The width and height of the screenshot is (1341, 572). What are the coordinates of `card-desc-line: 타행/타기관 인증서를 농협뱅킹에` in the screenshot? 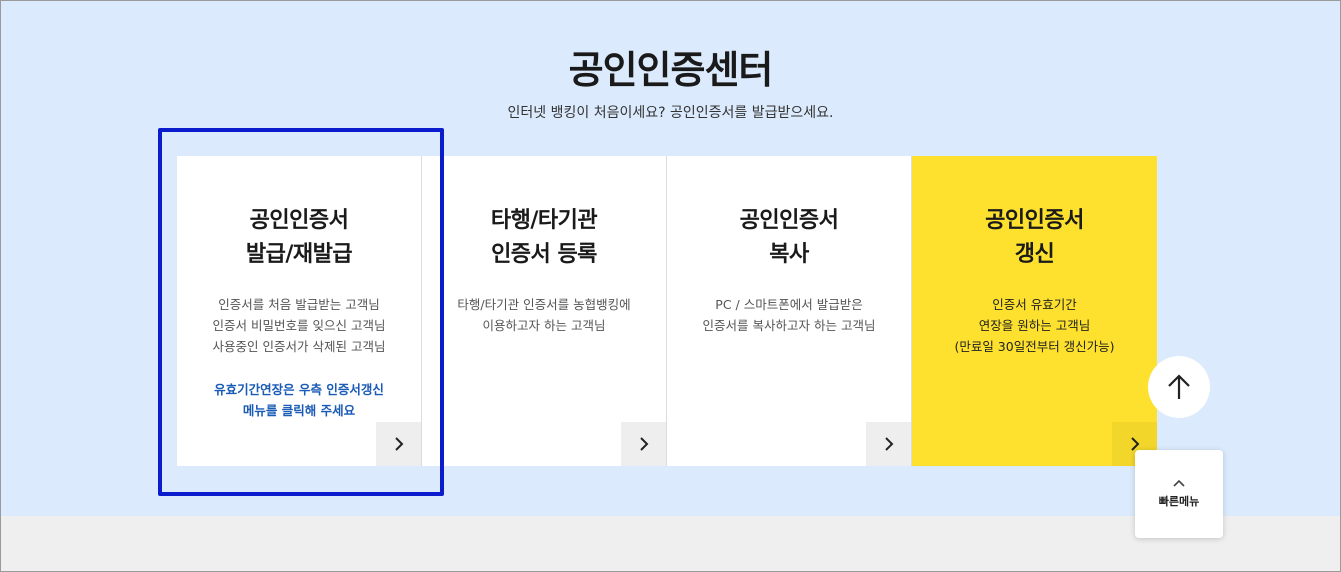 It's located at (544, 304).